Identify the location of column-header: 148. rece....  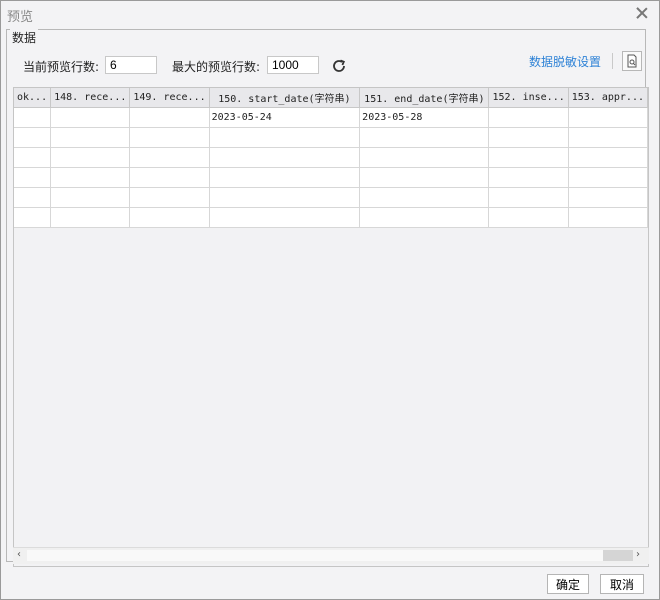
(90, 98).